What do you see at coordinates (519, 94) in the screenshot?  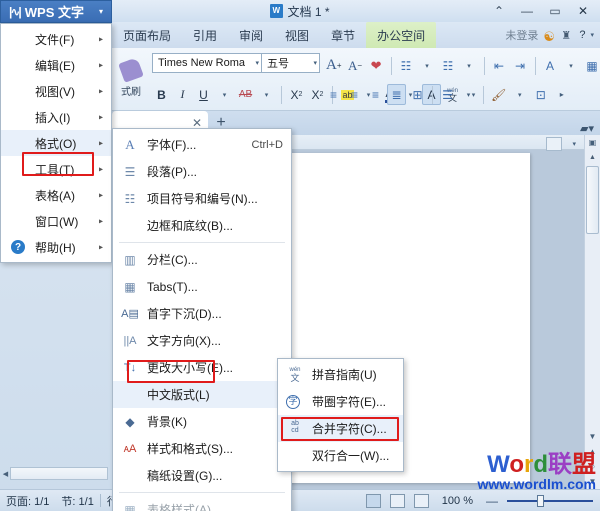 I see `shading-caret: ▾` at bounding box center [519, 94].